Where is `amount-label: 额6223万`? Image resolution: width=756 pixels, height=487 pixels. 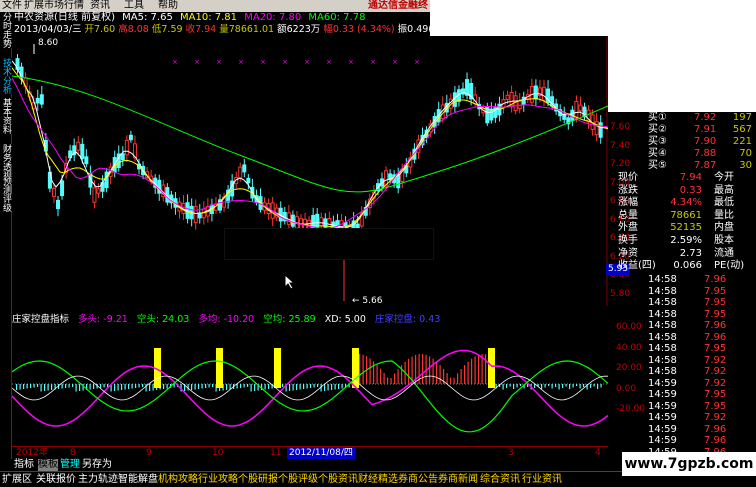 amount-label: 额6223万 is located at coordinates (299, 29).